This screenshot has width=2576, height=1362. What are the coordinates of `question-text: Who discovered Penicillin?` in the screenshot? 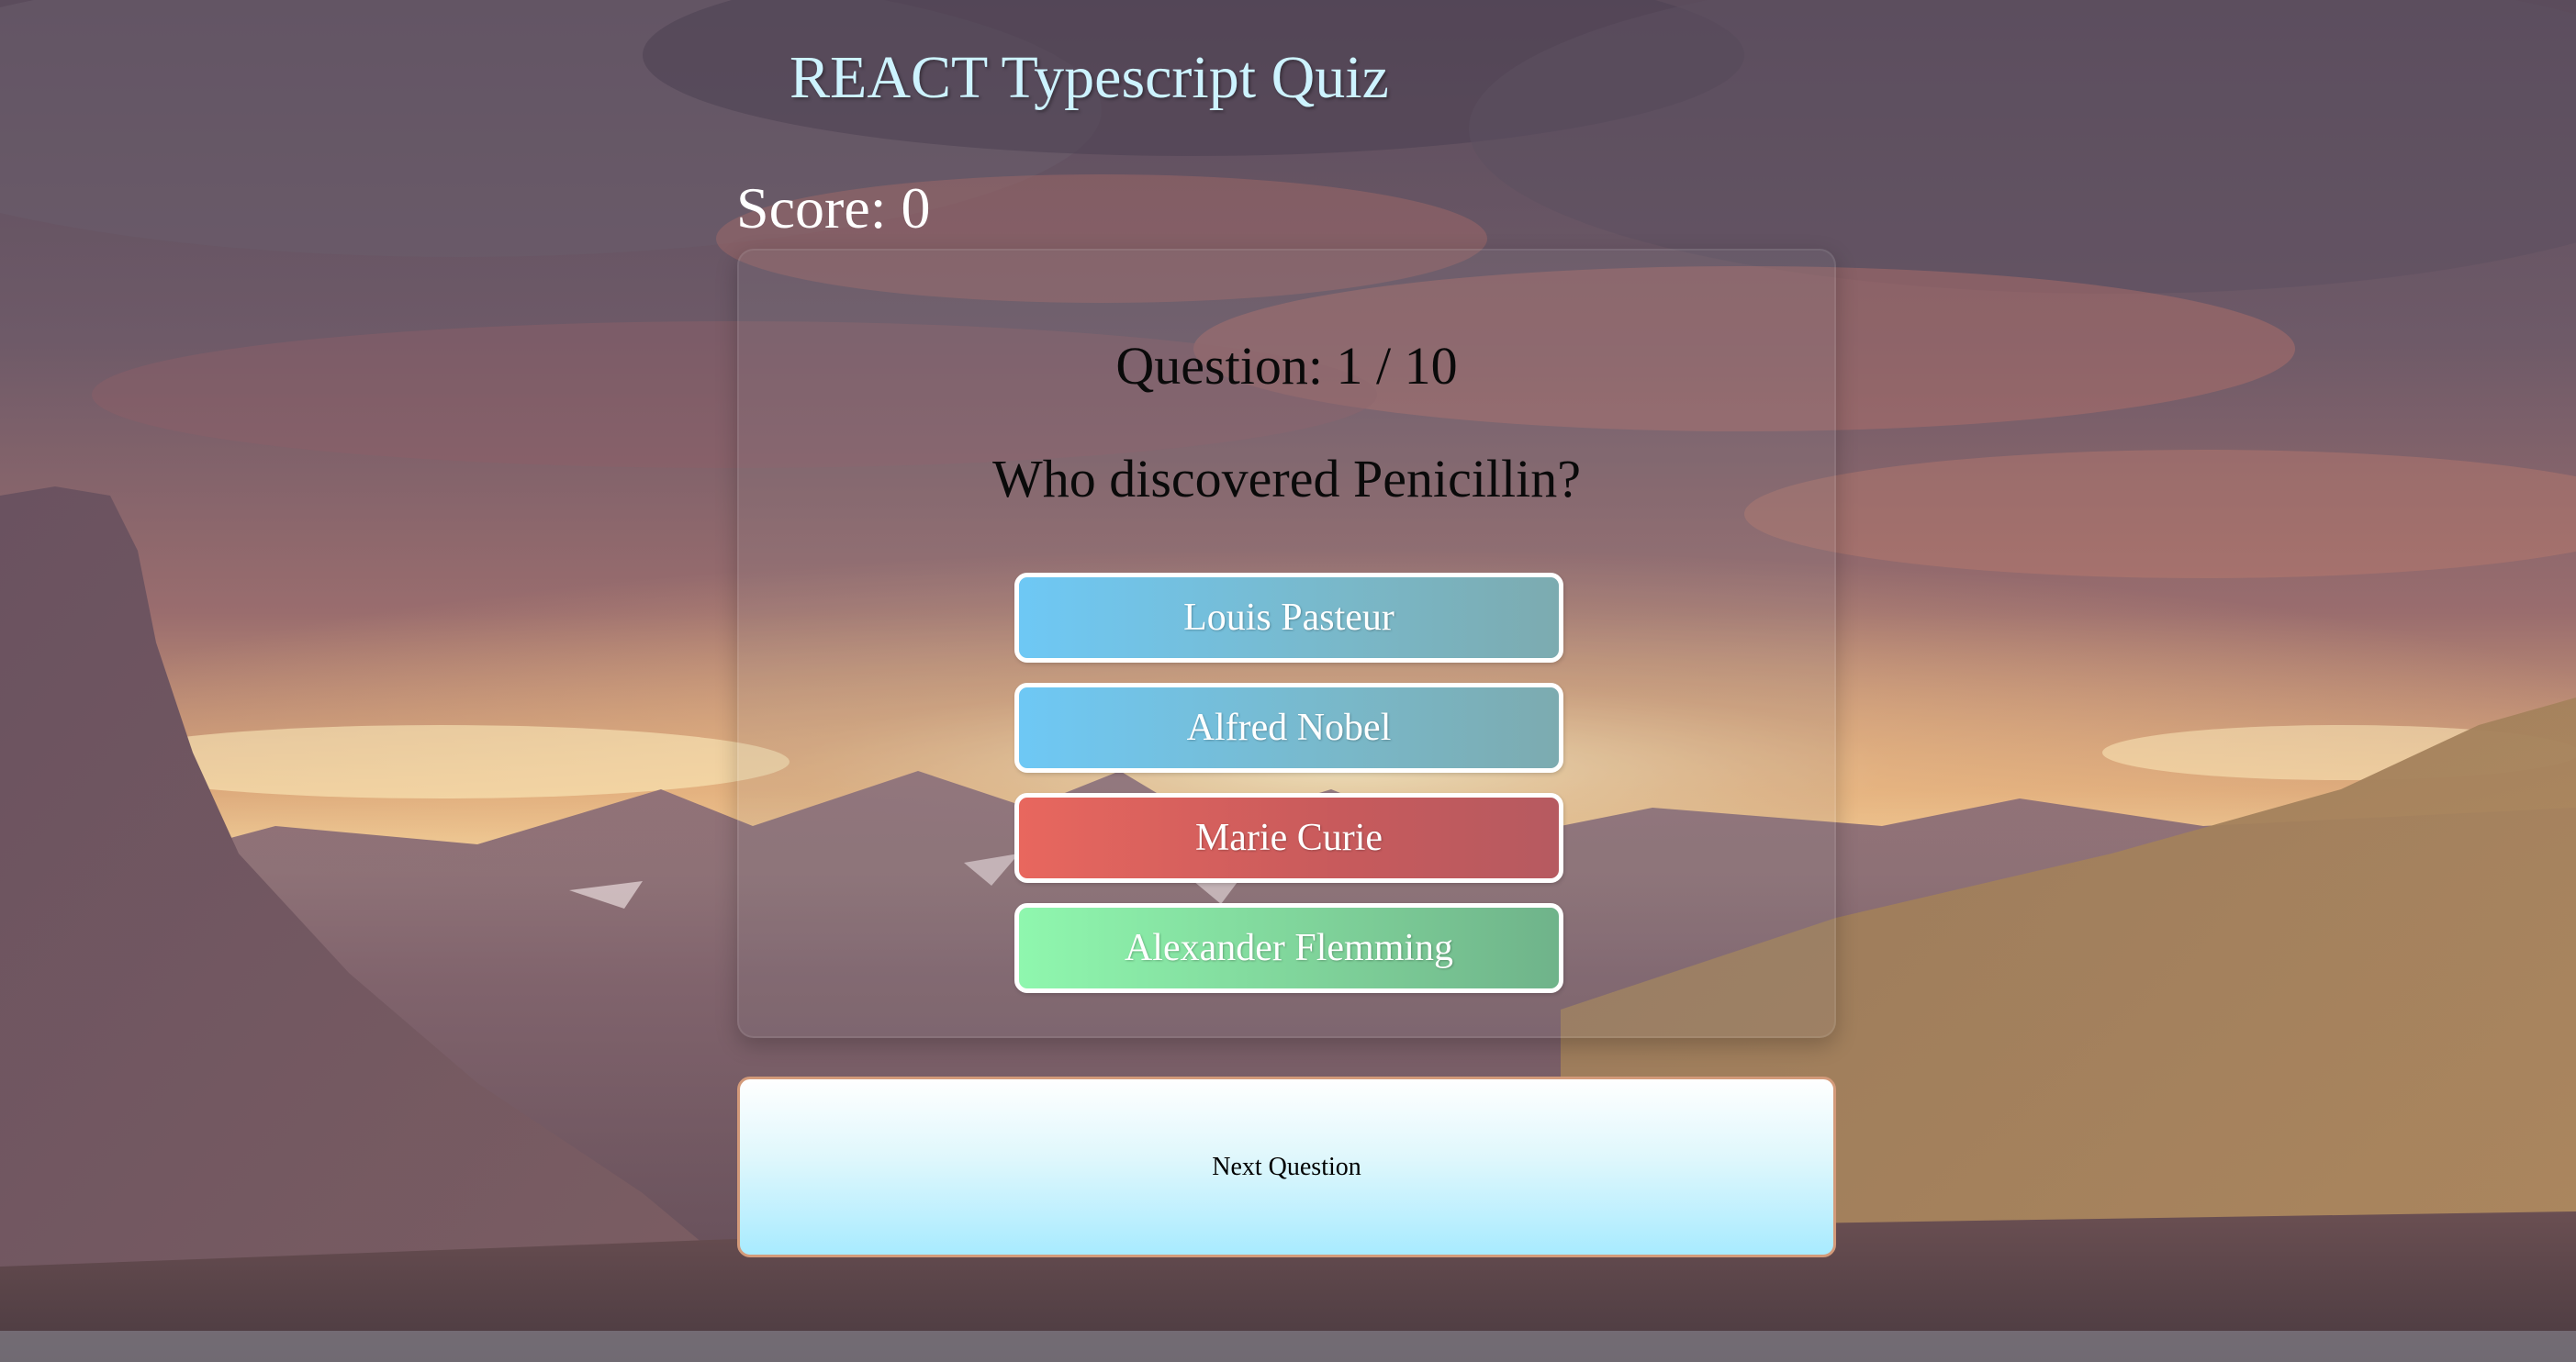 It's located at (1286, 478).